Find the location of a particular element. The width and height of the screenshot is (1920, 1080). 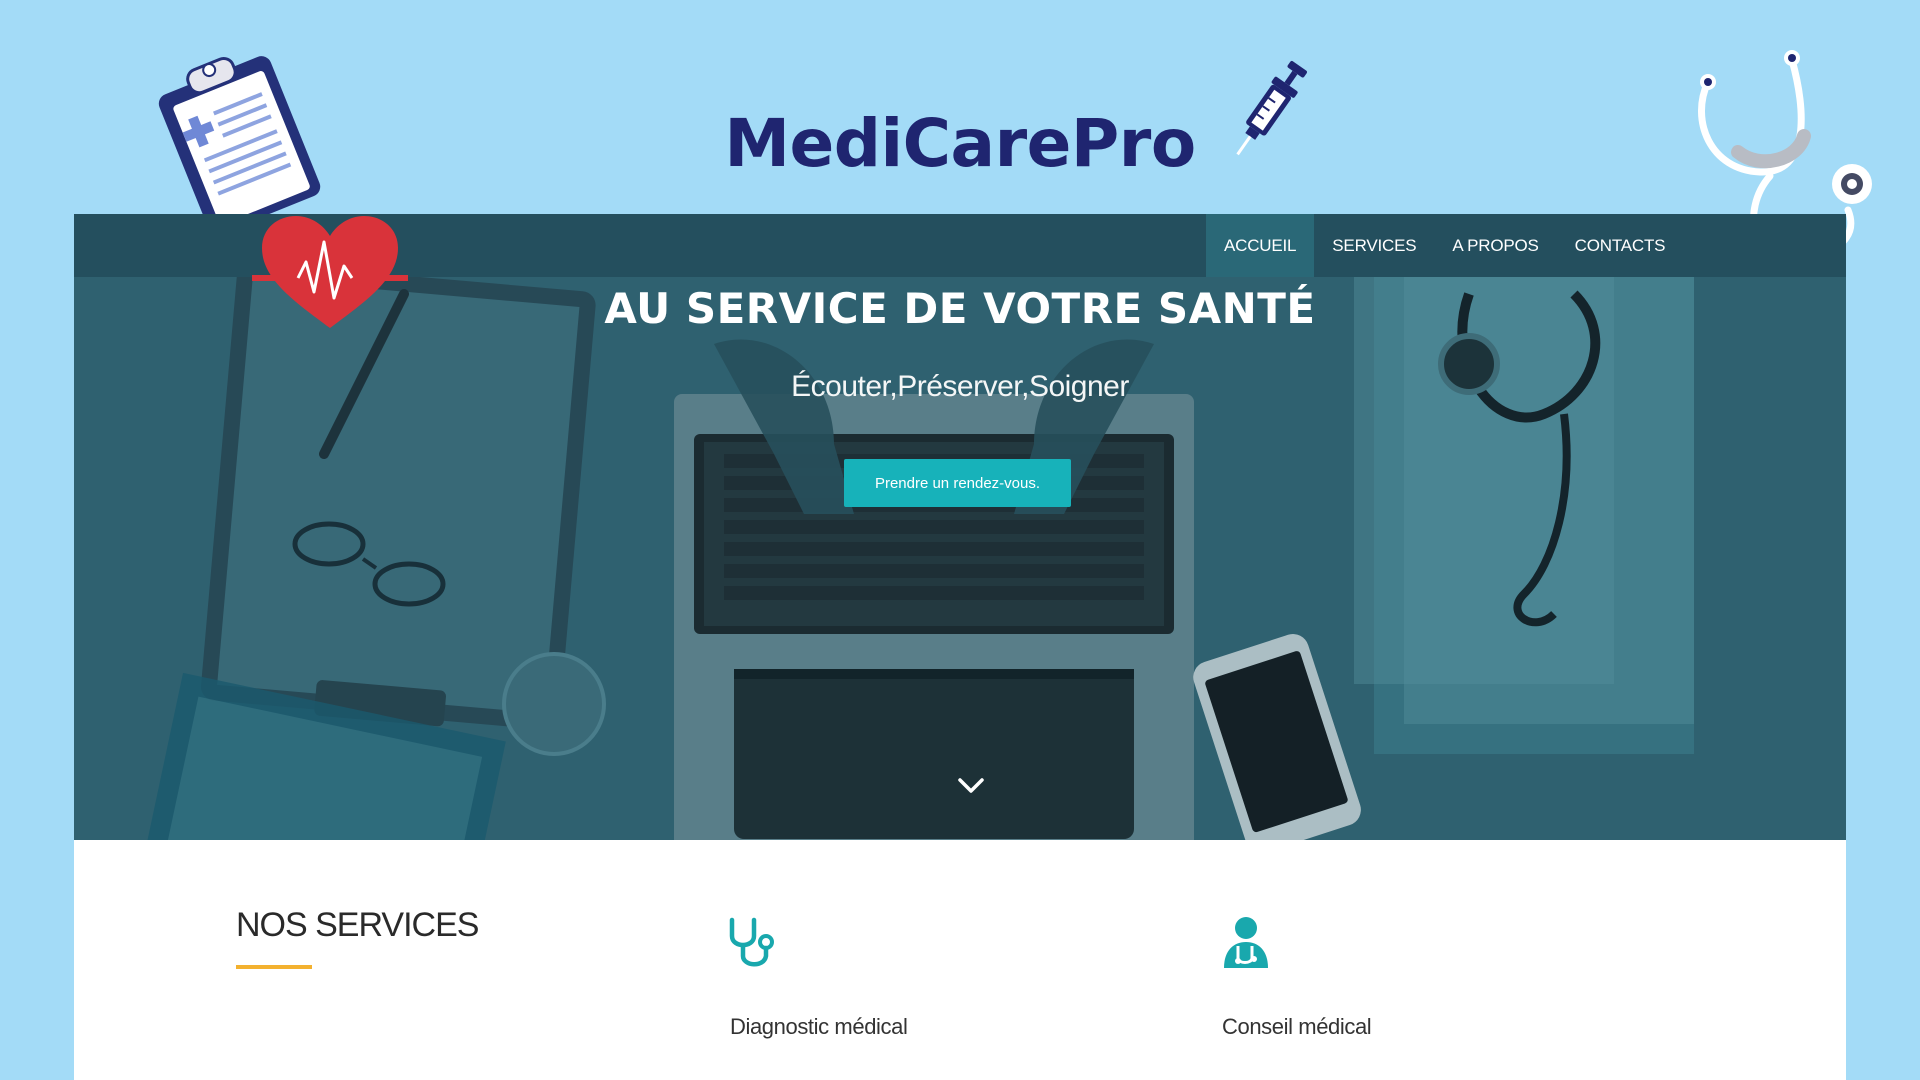

service-conseil-label: Conseil médical is located at coordinates (1297, 1026).